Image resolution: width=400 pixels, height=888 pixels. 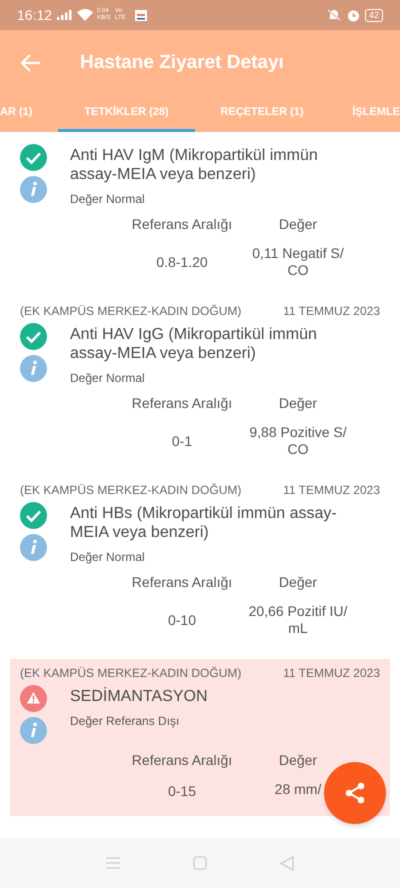 What do you see at coordinates (298, 262) in the screenshot?
I see `result-value: 0,11 Negatif S/ CO` at bounding box center [298, 262].